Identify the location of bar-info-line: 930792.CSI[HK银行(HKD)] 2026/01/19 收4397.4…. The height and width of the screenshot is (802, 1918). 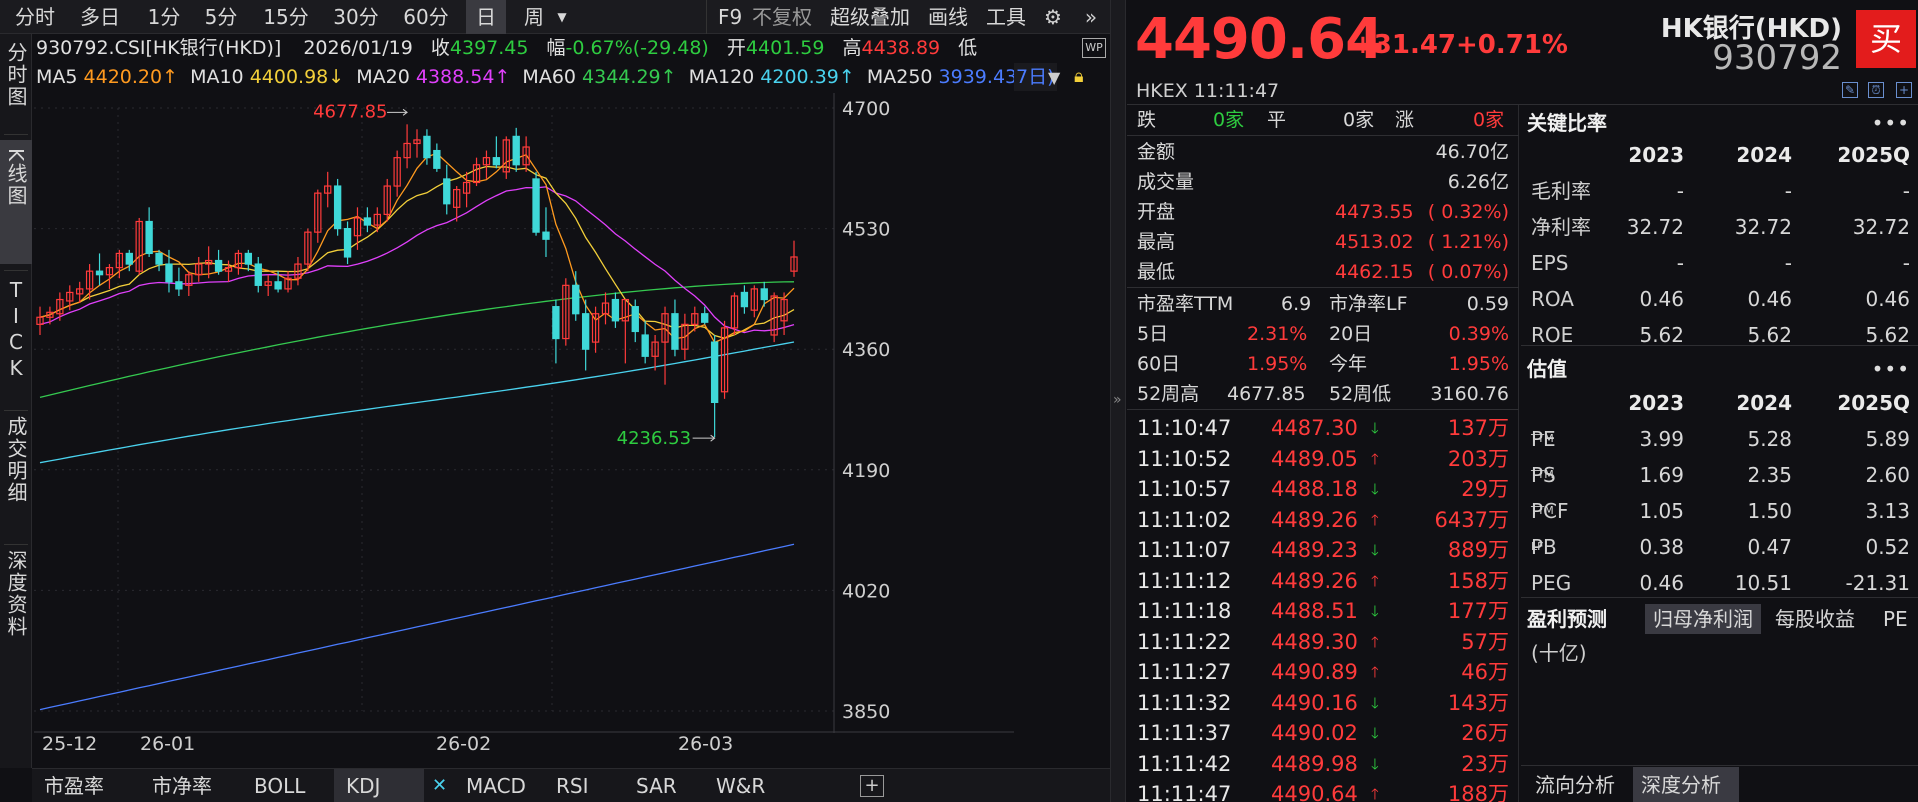
(506, 48).